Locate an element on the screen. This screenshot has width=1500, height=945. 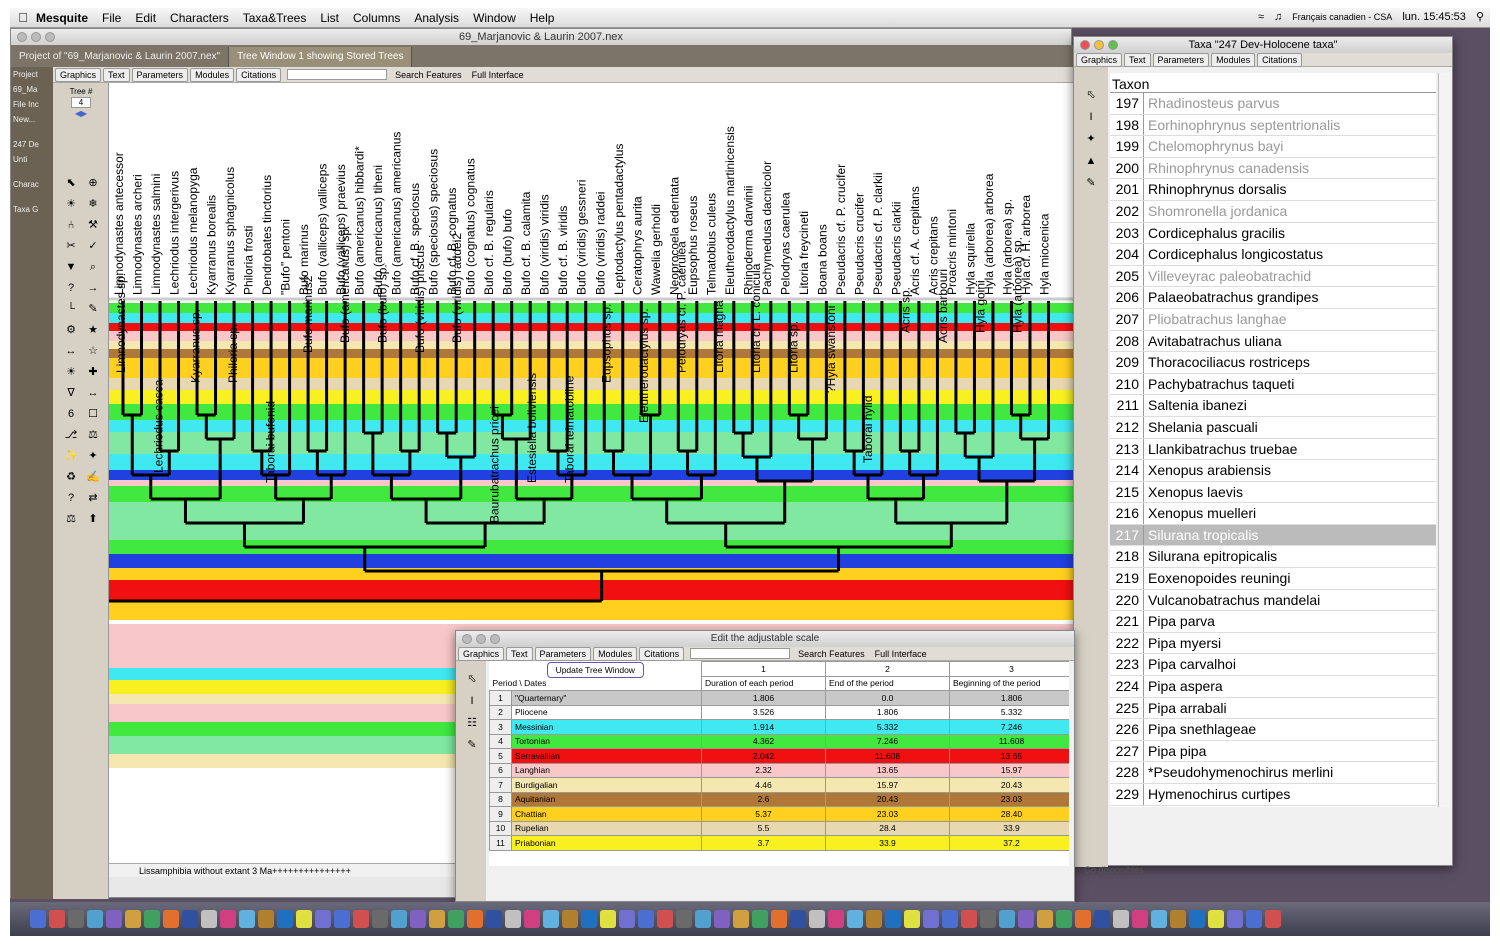
taxon-row: 208 Avitabatrachus uliana is located at coordinates (1273, 341).